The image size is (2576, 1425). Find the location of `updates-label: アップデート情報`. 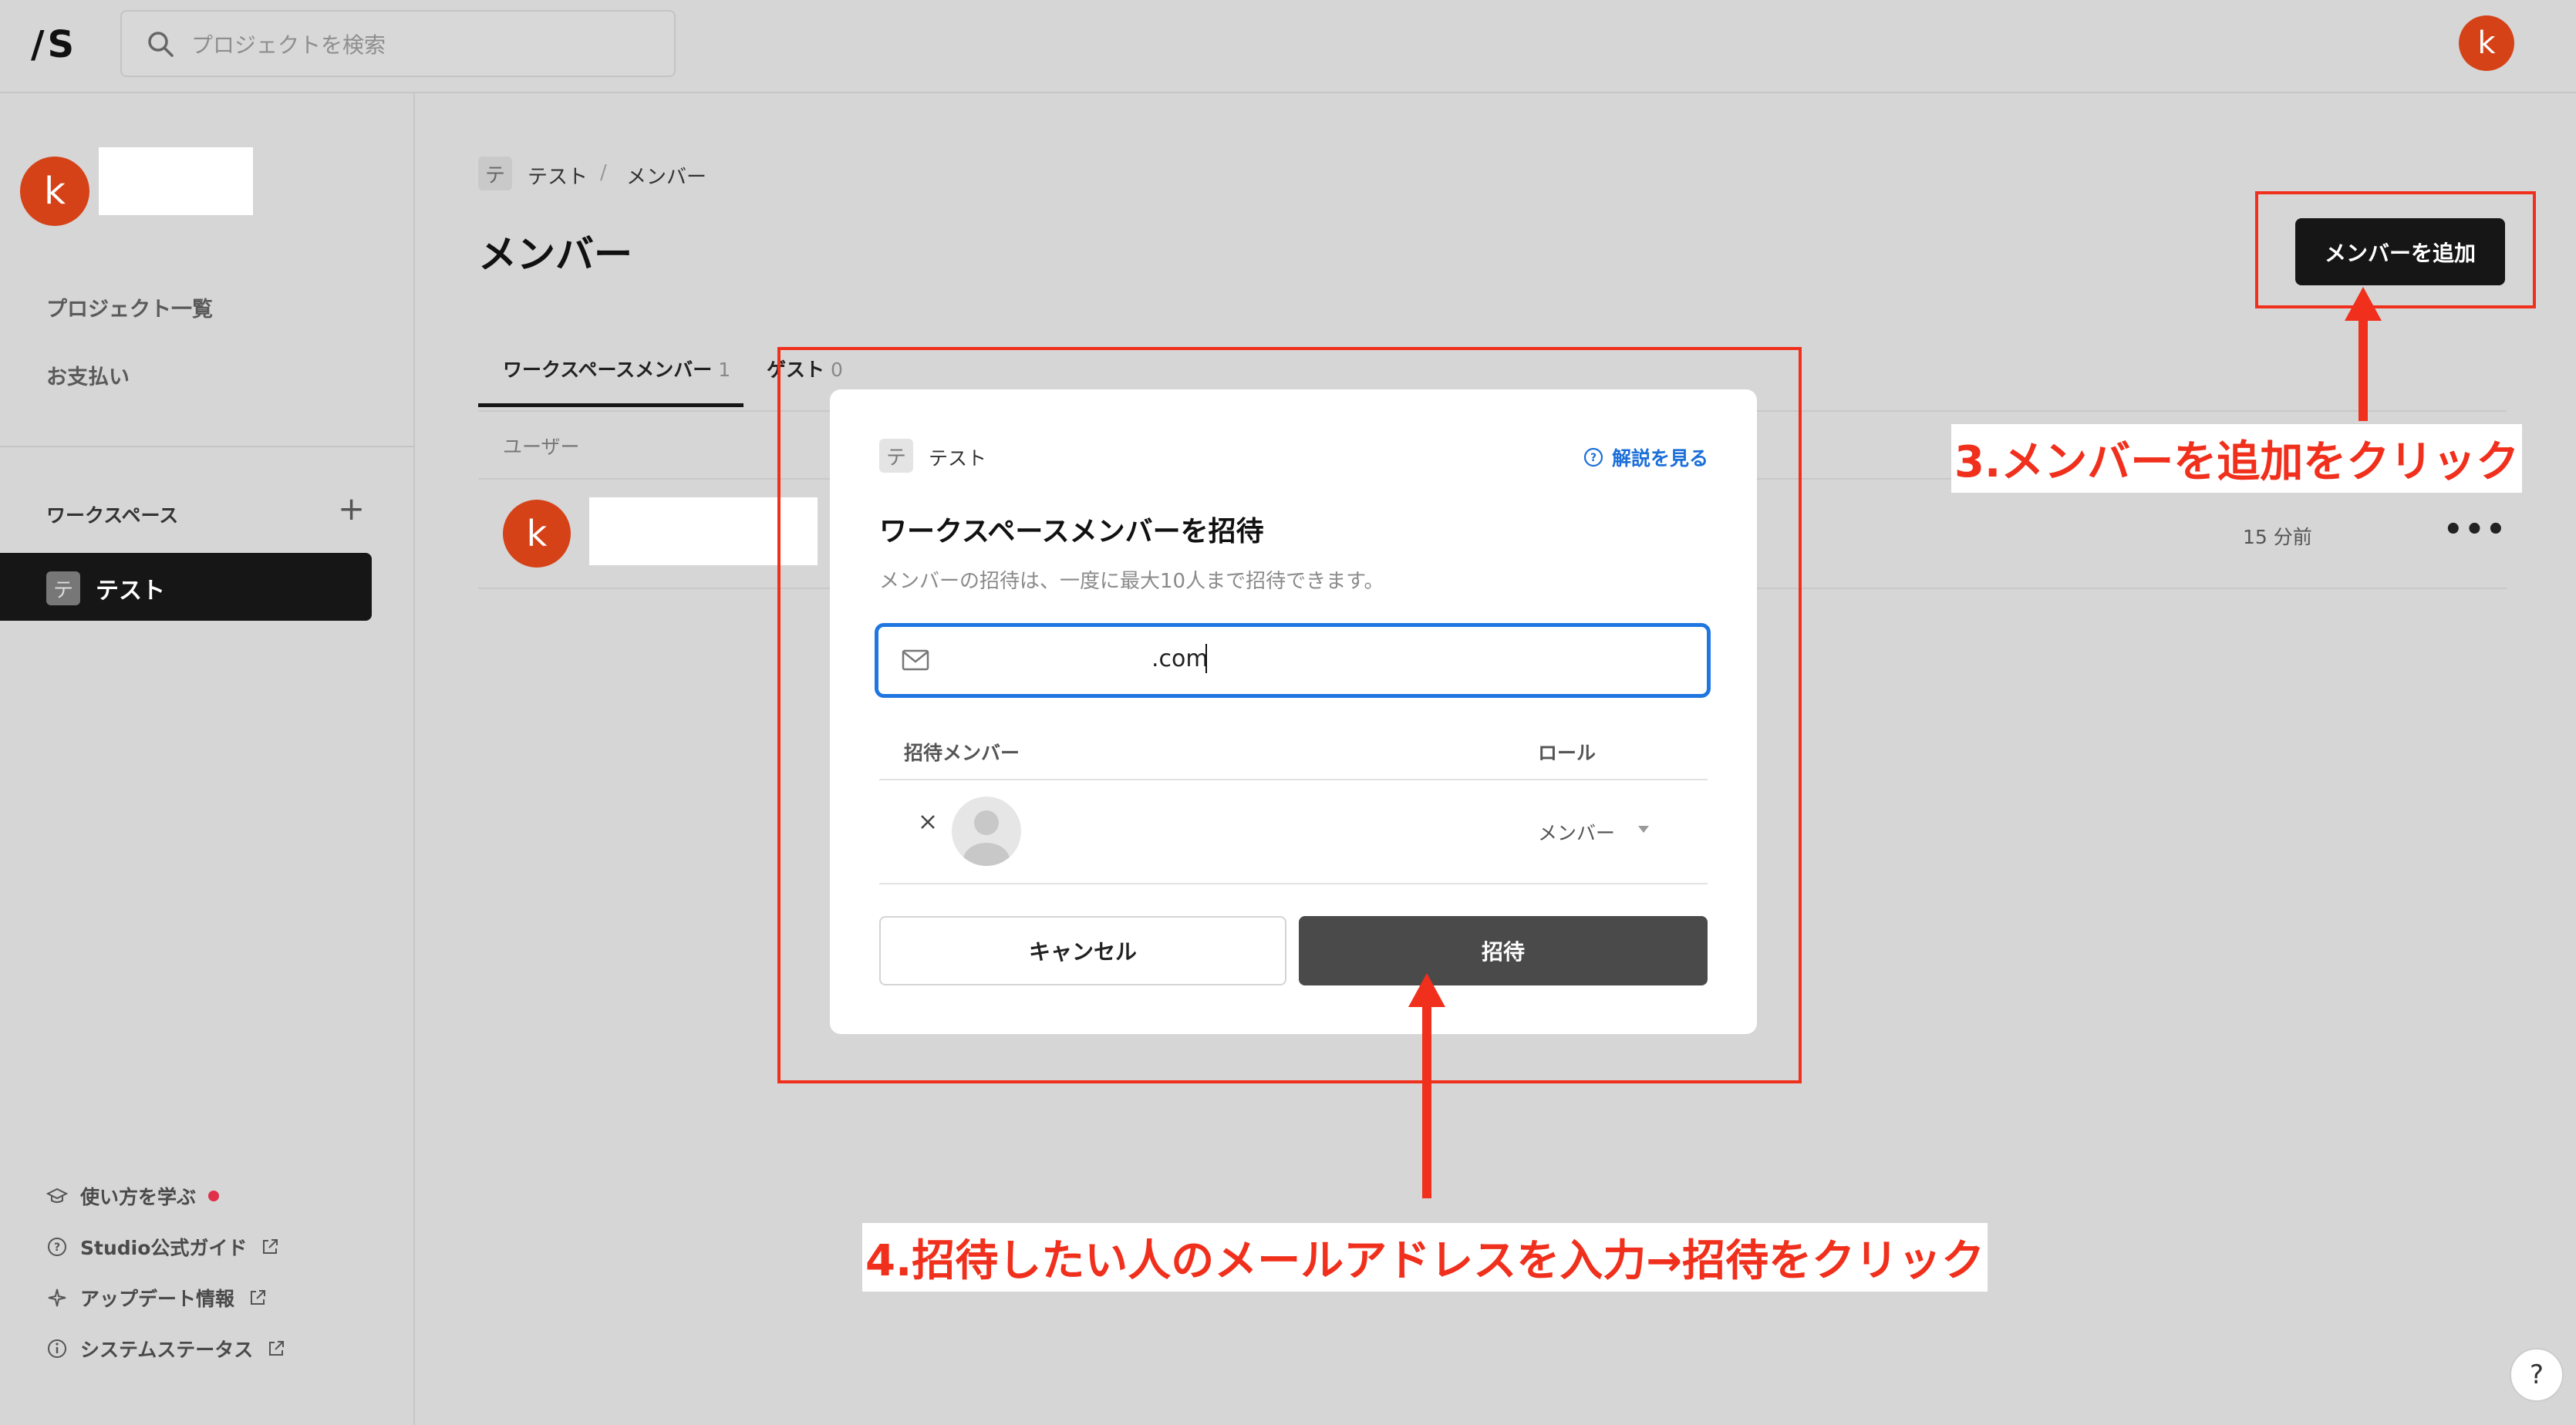

updates-label: アップデート情報 is located at coordinates (157, 1299).